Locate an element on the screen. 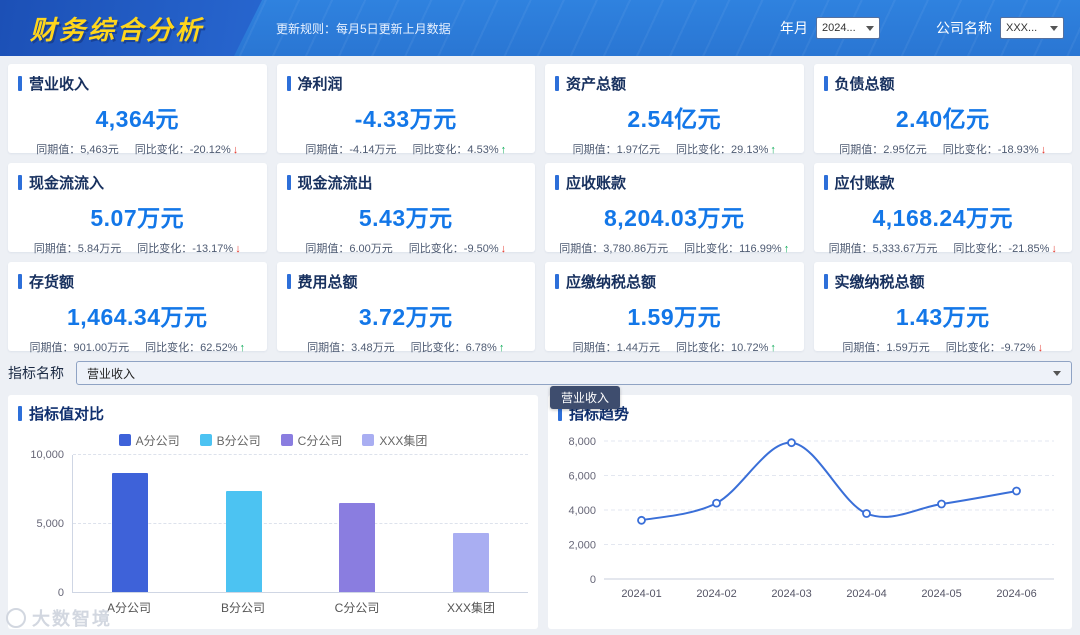  indicator-select: 营业收入 is located at coordinates (574, 373).